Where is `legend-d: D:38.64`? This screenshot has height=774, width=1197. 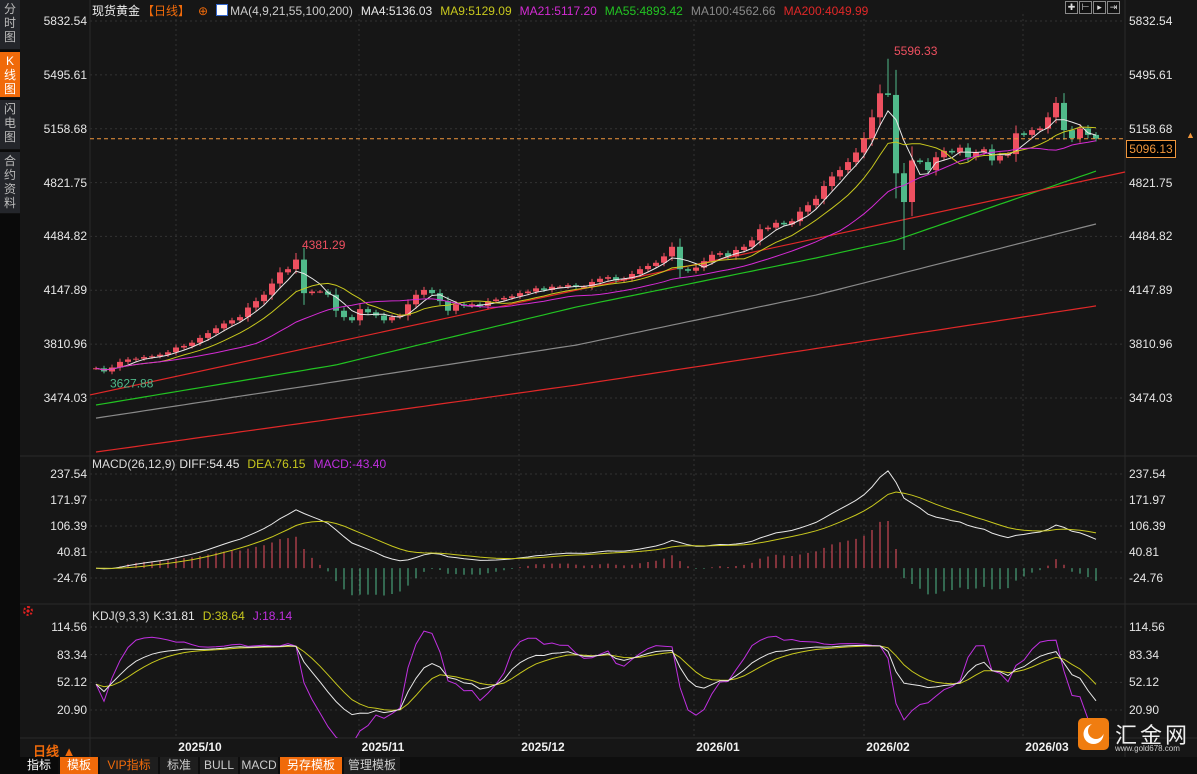
legend-d: D:38.64 is located at coordinates (223, 616).